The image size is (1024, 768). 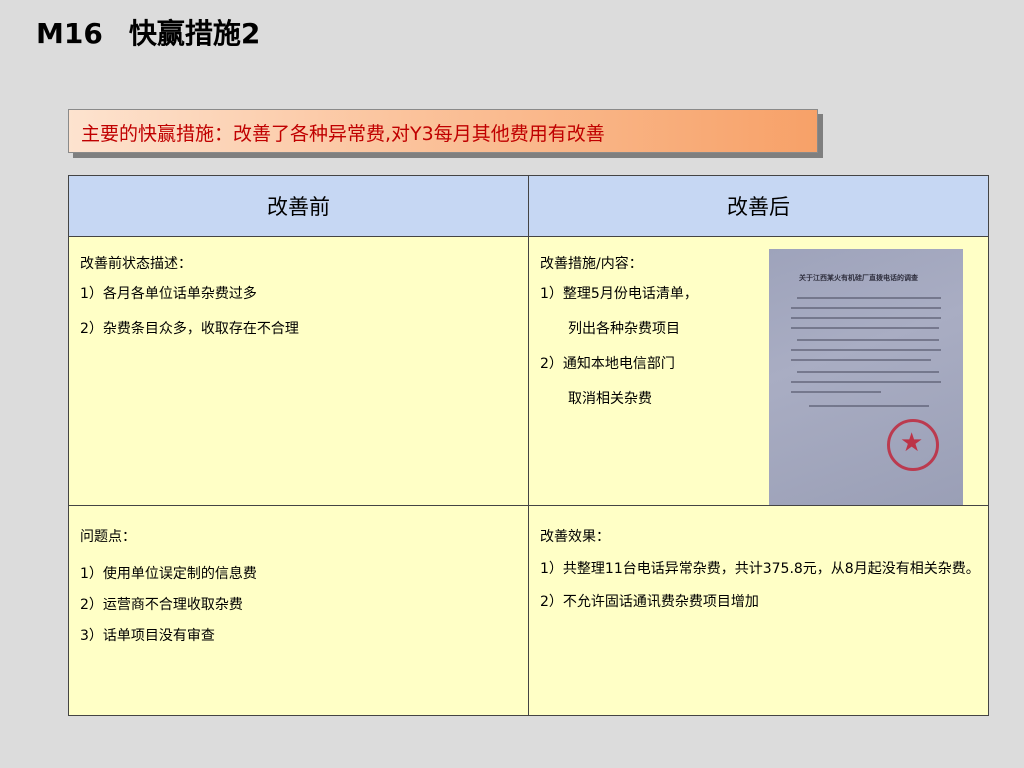 I want to click on seal-star-icon: ★, so click(x=912, y=443).